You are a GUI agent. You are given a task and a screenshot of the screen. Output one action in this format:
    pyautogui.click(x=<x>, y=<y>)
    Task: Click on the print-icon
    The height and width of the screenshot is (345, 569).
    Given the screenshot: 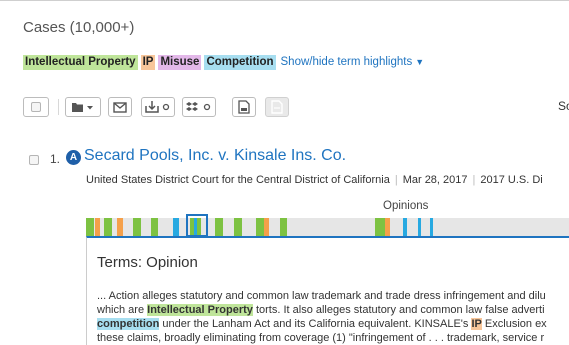 What is the action you would take?
    pyautogui.click(x=244, y=107)
    